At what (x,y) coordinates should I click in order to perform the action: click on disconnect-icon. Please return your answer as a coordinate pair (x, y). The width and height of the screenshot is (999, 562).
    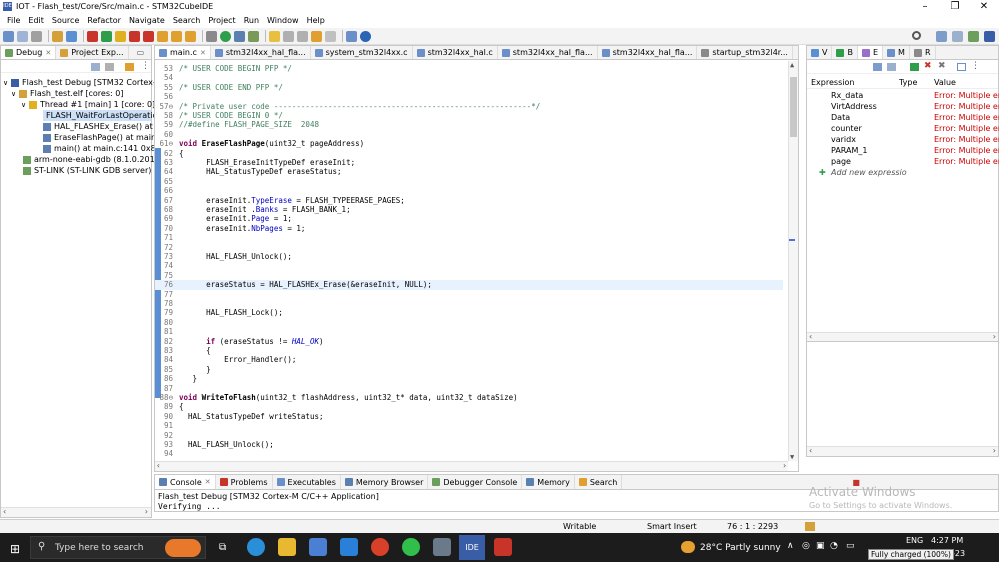
    Looking at the image, I should click on (148, 36).